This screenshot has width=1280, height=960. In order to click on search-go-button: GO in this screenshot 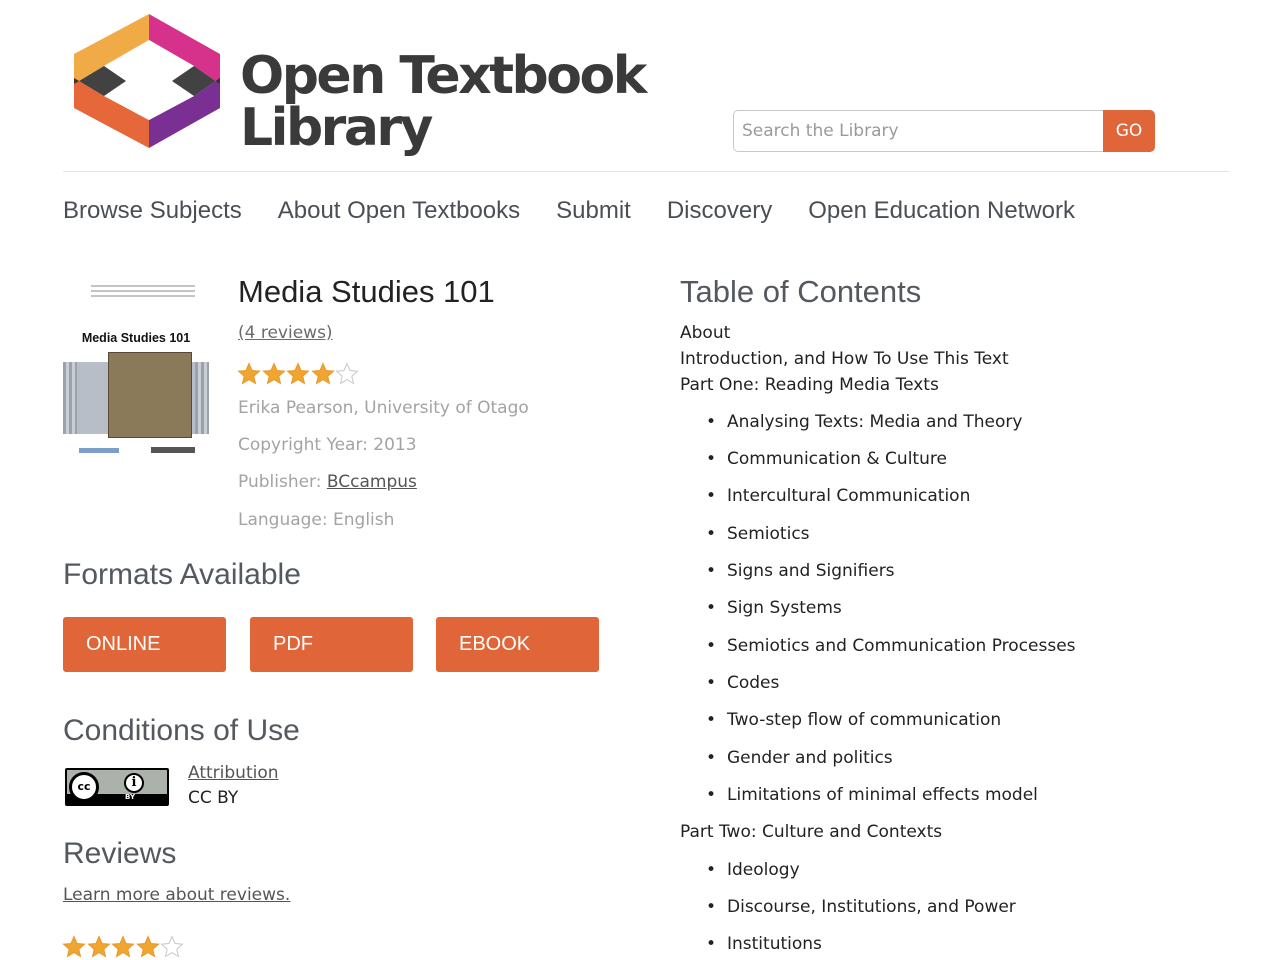, I will do `click(1129, 131)`.